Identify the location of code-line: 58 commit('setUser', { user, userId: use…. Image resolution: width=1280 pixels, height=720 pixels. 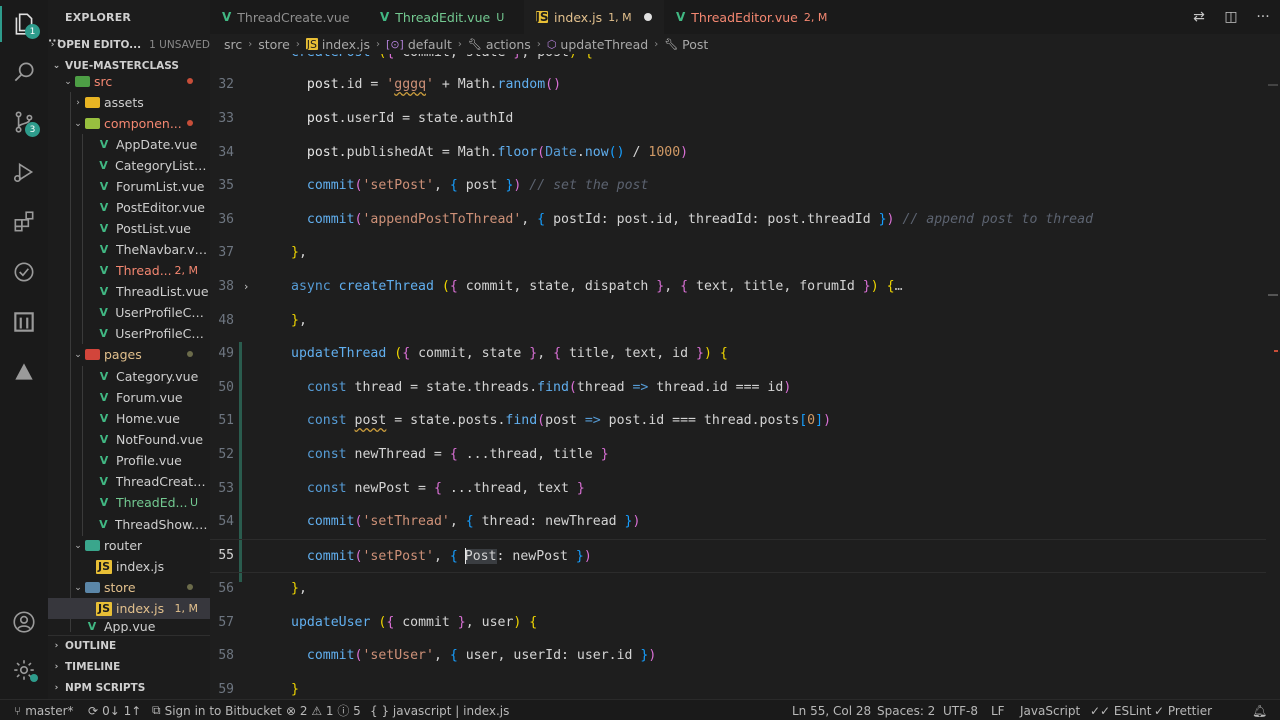
(437, 656).